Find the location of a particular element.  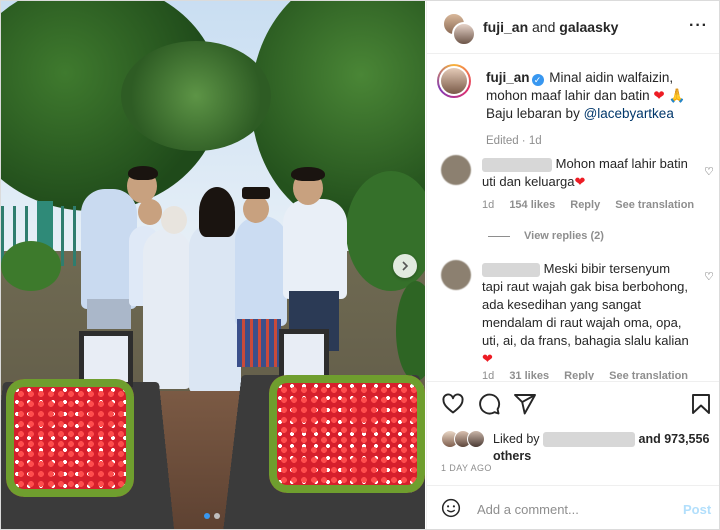

post-date: 1 DAY AGO is located at coordinates (466, 468).